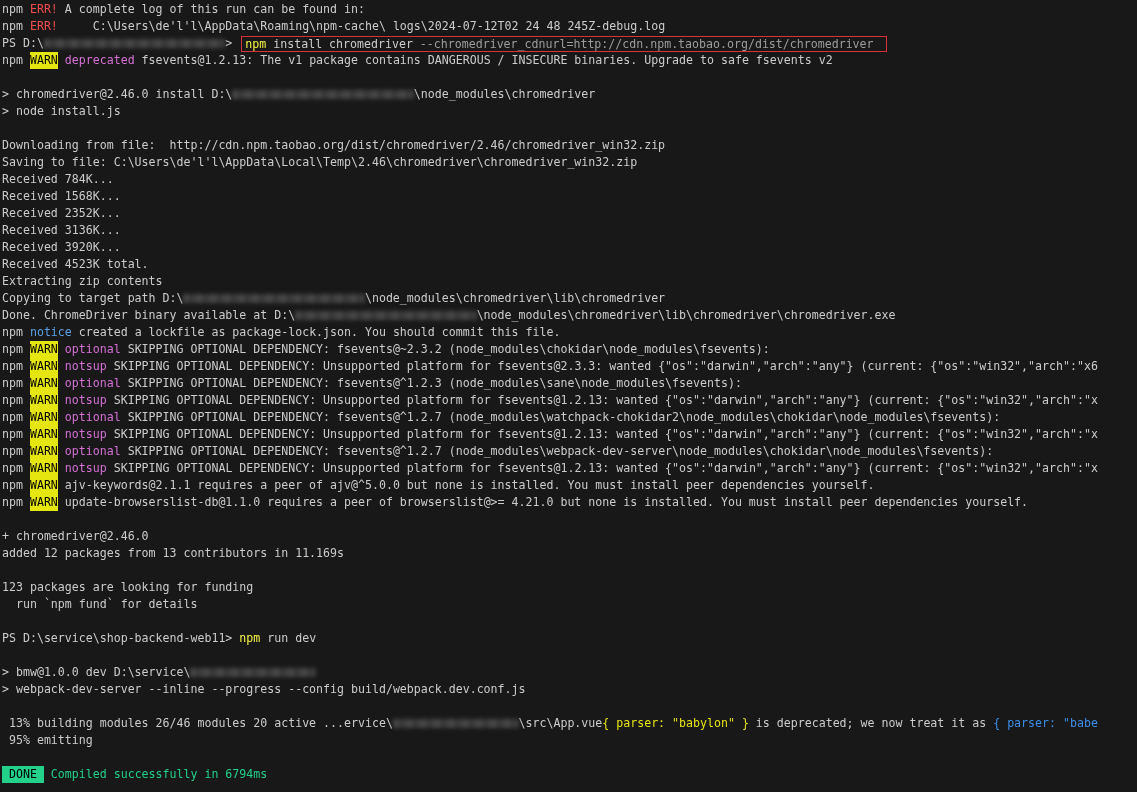 Image resolution: width=1137 pixels, height=792 pixels. I want to click on terminal-text: A complete log of this run can be found in:, so click(214, 9).